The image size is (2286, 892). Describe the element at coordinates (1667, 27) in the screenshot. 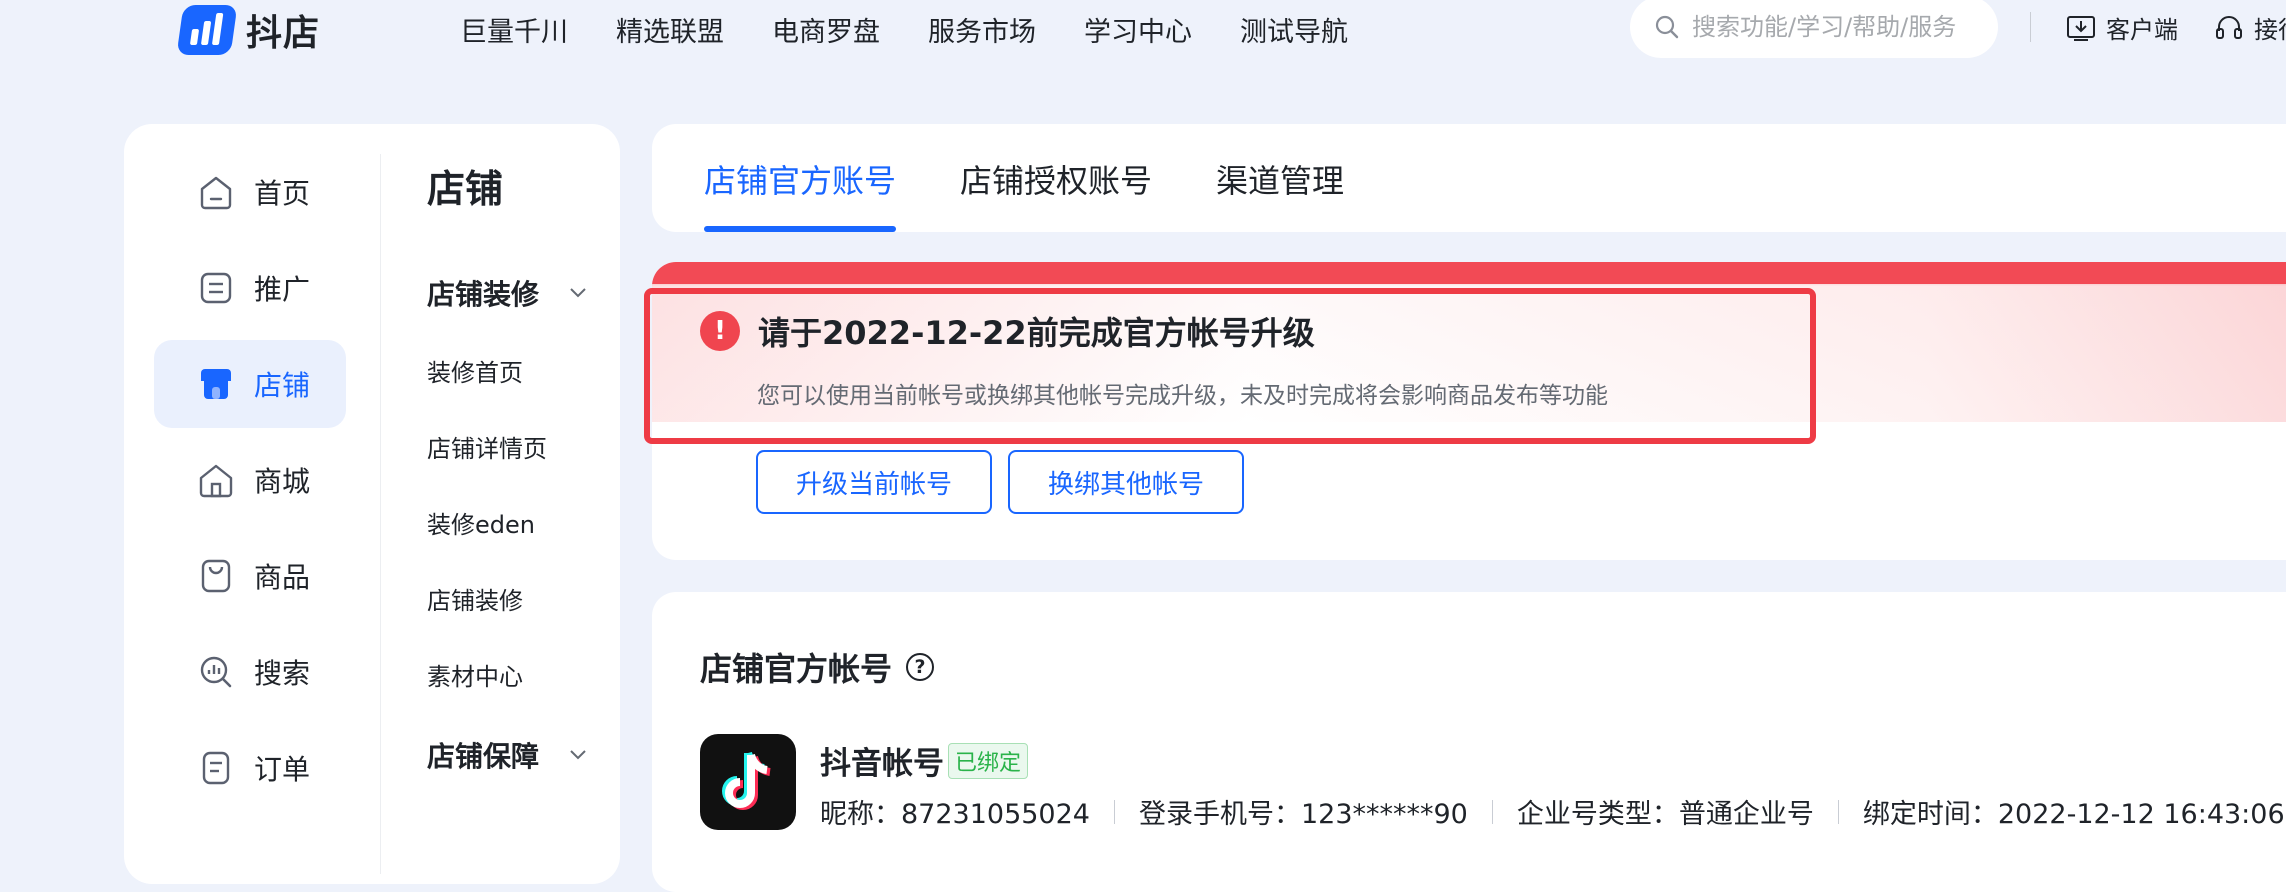

I see `search-icon` at that location.